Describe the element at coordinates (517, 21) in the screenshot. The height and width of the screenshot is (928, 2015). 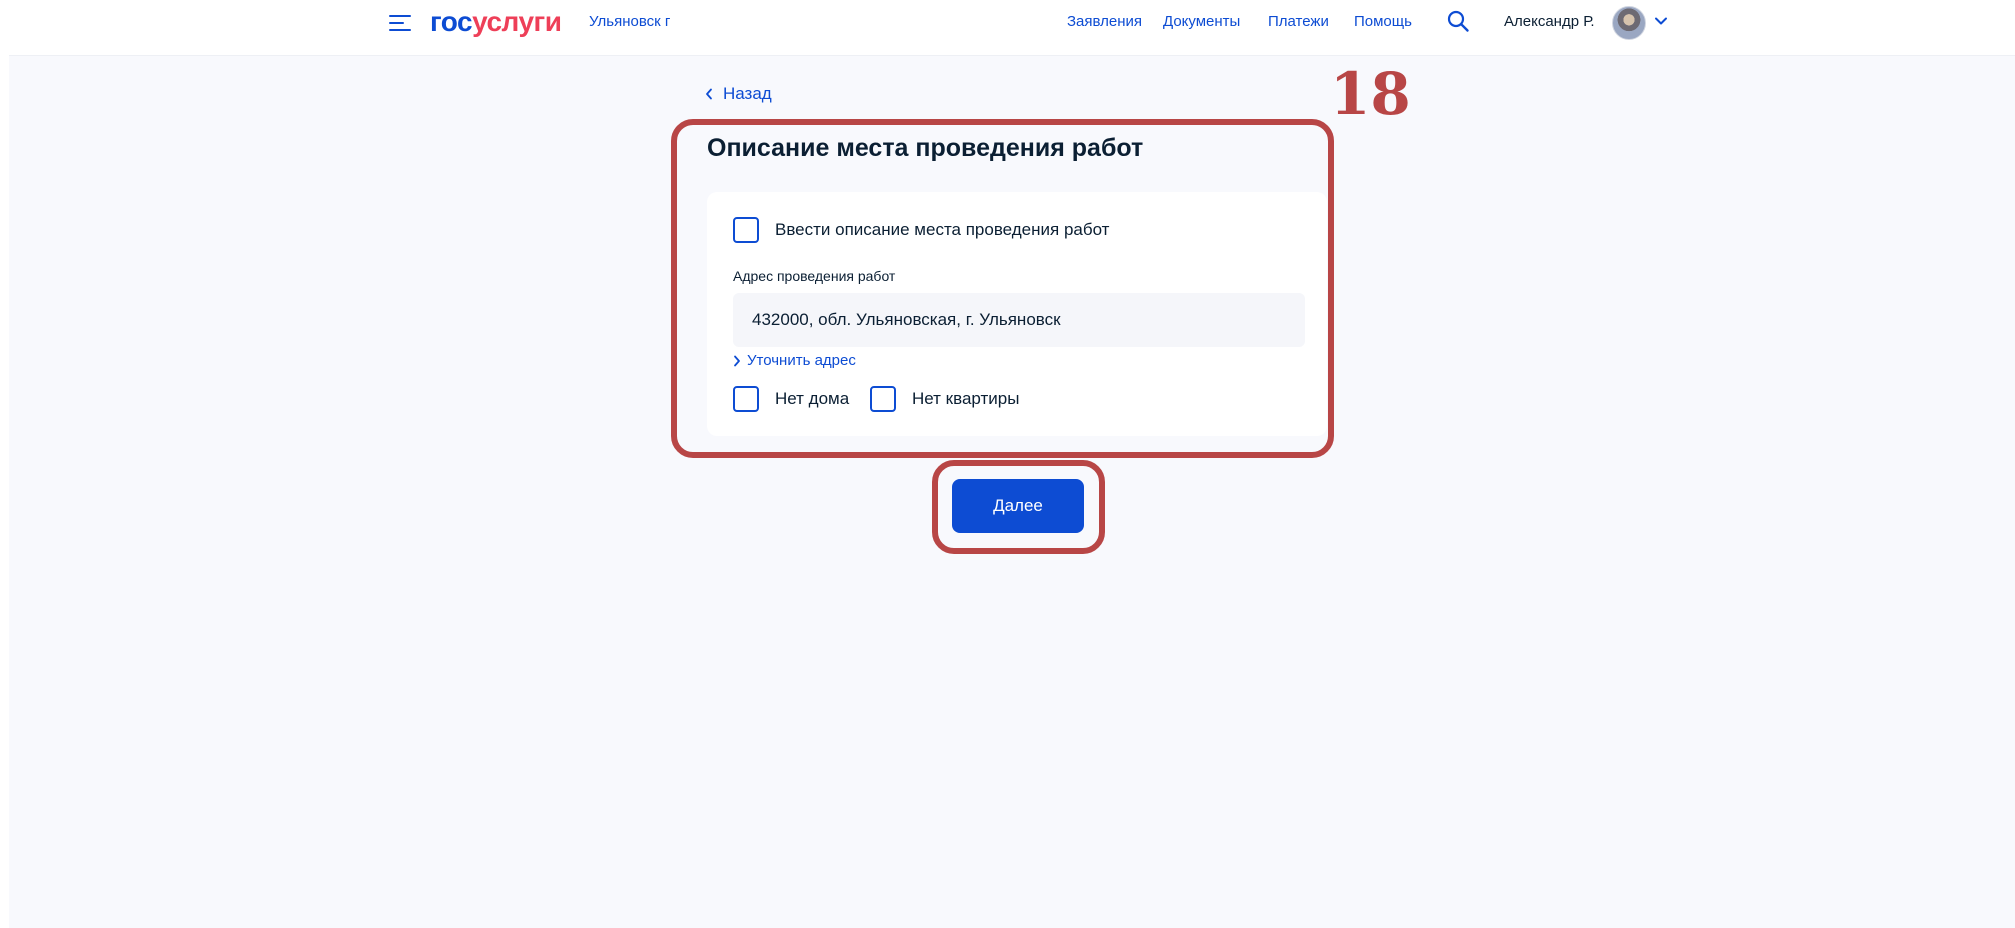
I see `logo-part-uslugi: услуги` at that location.